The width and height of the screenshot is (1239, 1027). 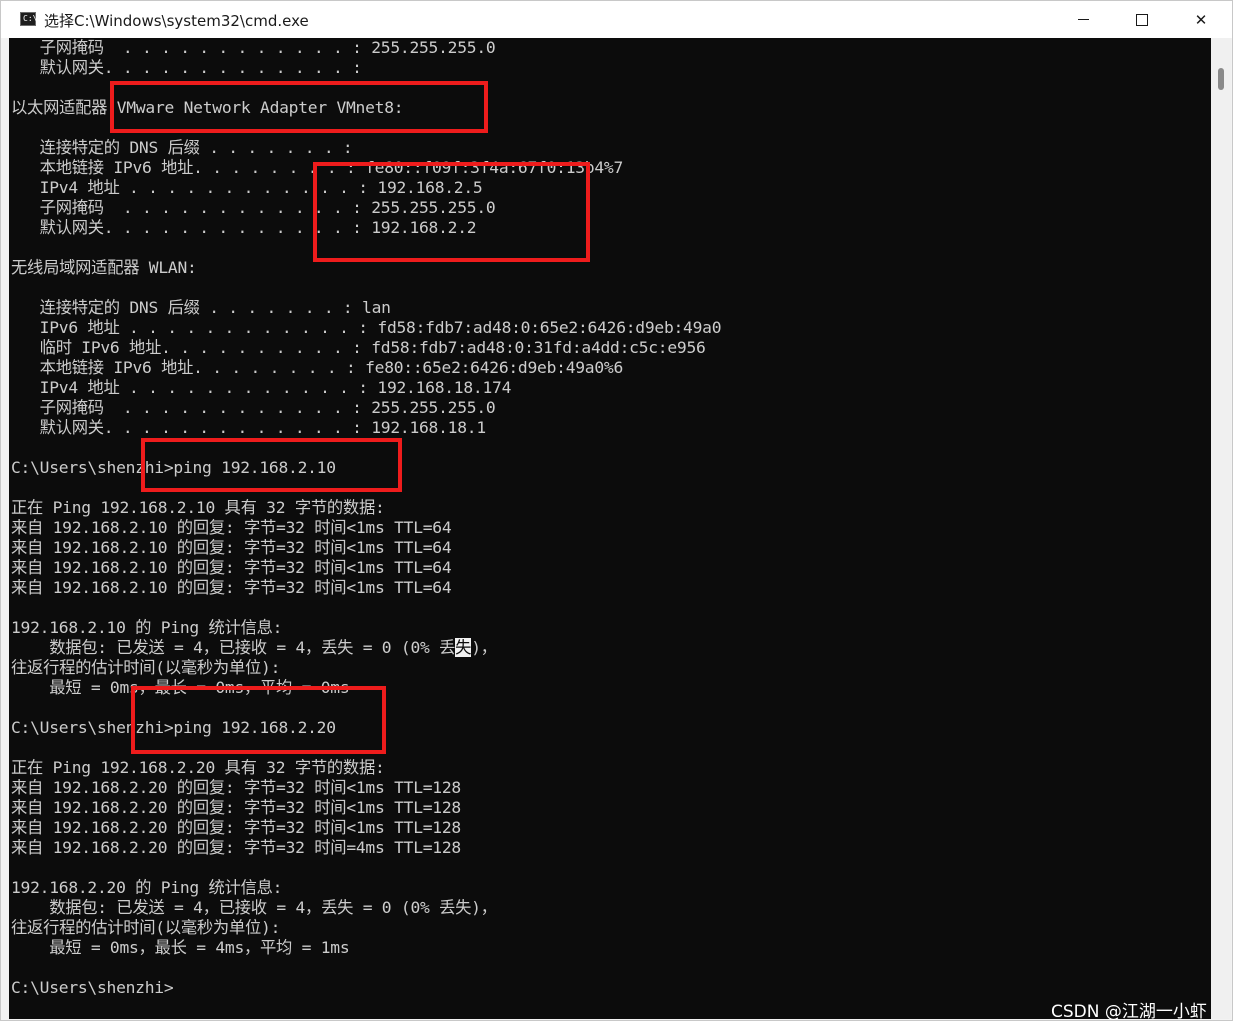 I want to click on minimize-icon, so click(x=1083, y=19).